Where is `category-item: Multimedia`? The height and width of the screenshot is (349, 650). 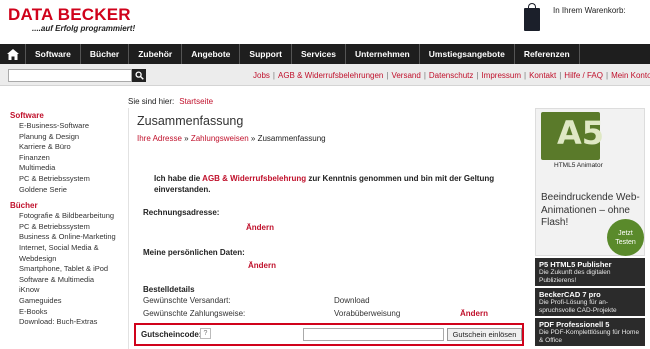 category-item: Multimedia is located at coordinates (66, 168).